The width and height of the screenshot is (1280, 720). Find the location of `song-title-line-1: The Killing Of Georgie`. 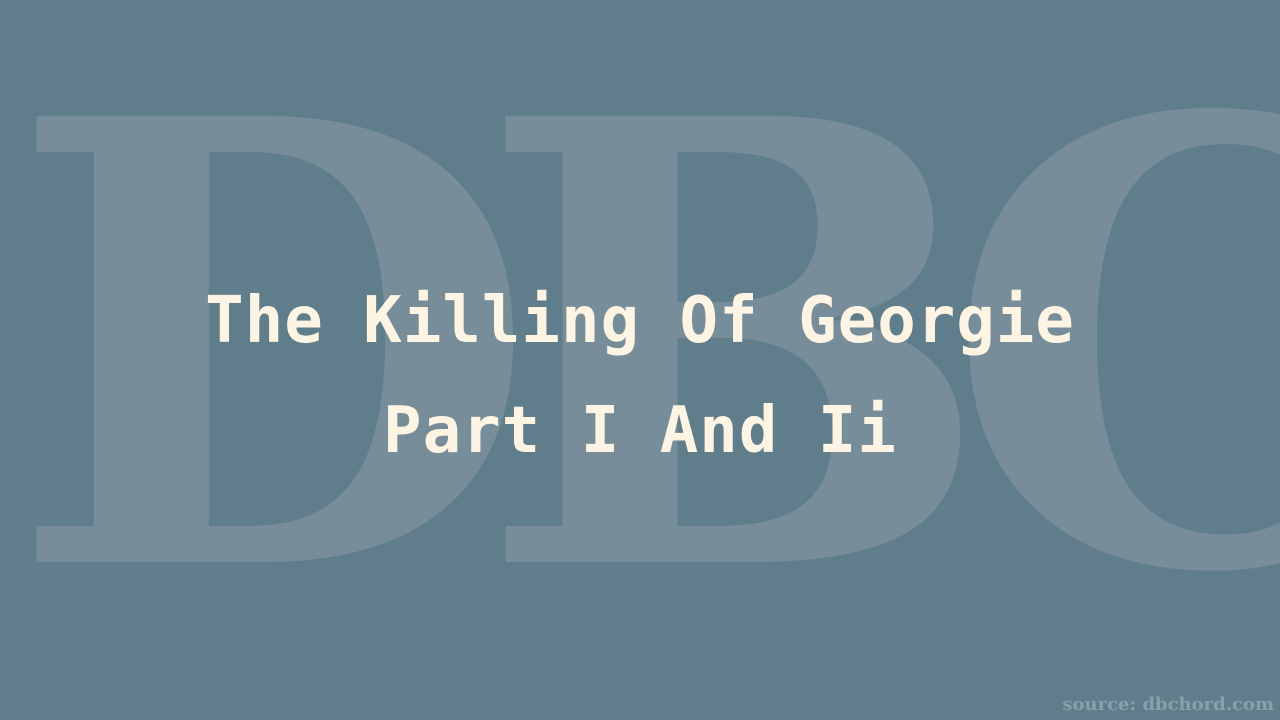

song-title-line-1: The Killing Of Georgie is located at coordinates (640, 321).